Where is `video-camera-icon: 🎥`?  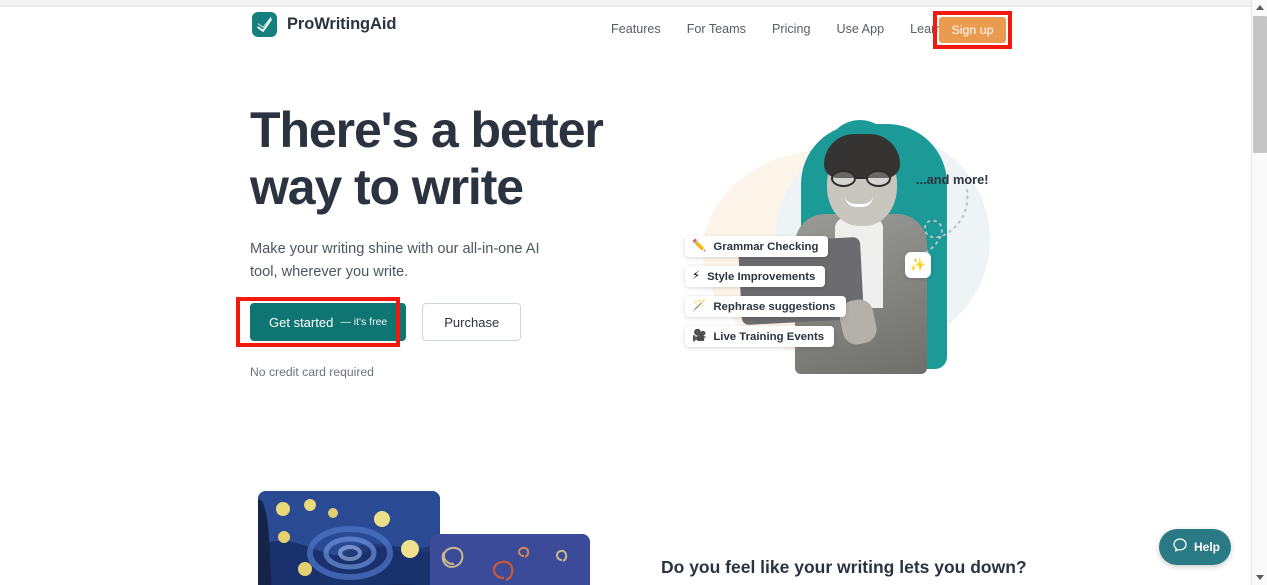 video-camera-icon: 🎥 is located at coordinates (699, 335).